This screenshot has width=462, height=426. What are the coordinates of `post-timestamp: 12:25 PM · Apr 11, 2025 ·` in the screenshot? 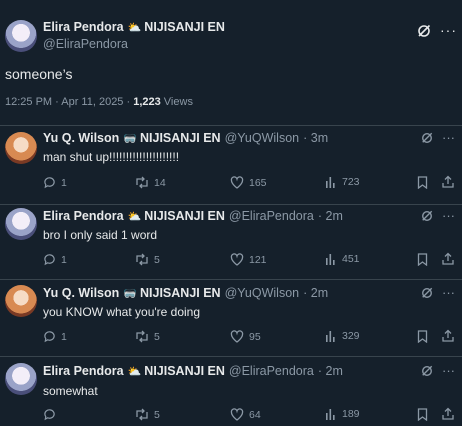 It's located at (69, 102).